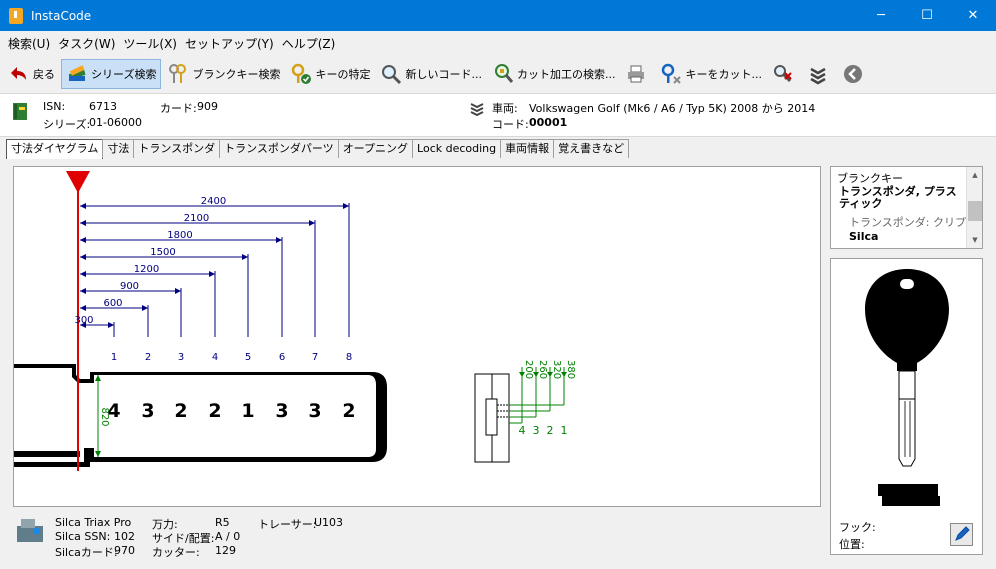 Image resolution: width=996 pixels, height=569 pixels. What do you see at coordinates (854, 74) in the screenshot?
I see `nav-back-button` at bounding box center [854, 74].